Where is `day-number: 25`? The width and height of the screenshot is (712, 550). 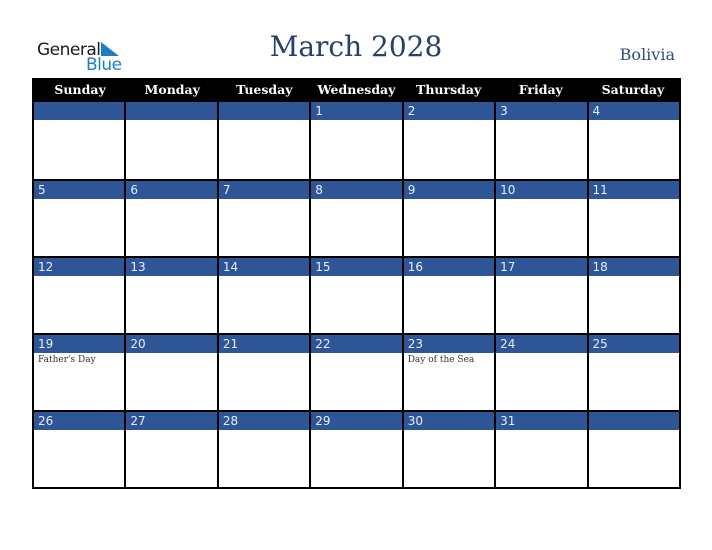 day-number: 25 is located at coordinates (633, 344).